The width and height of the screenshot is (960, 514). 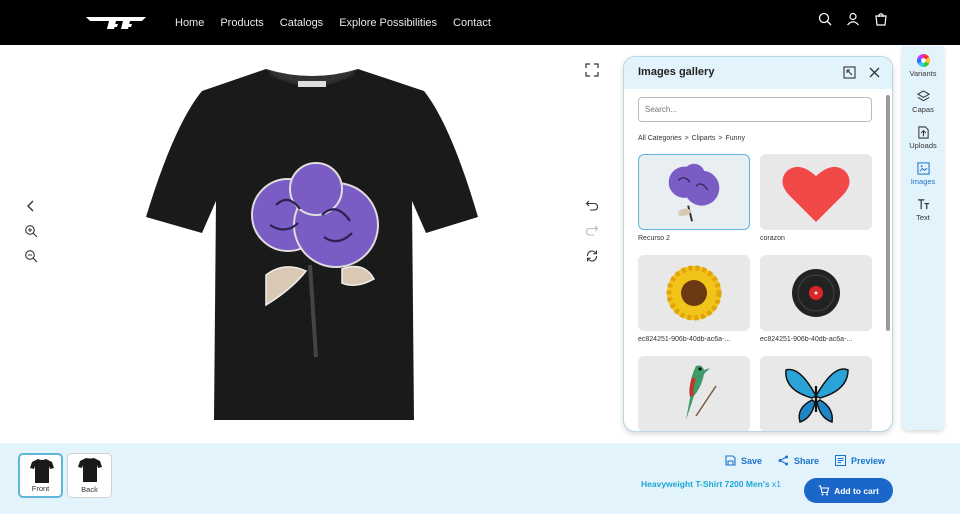 I want to click on preview-button: Preview, so click(x=860, y=460).